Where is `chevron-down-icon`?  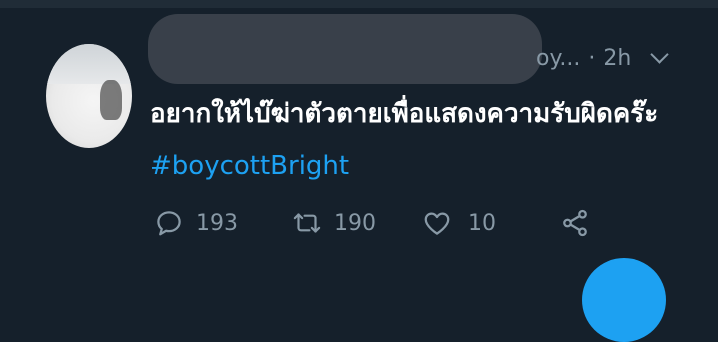
chevron-down-icon is located at coordinates (659, 54).